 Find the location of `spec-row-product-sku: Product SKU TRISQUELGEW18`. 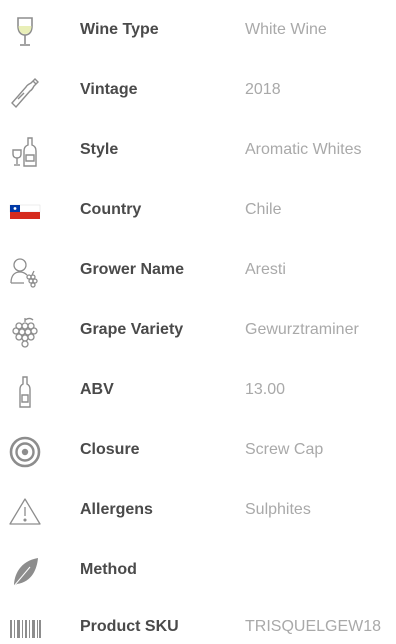

spec-row-product-sku: Product SKU TRISQUELGEW18 is located at coordinates (198, 624).